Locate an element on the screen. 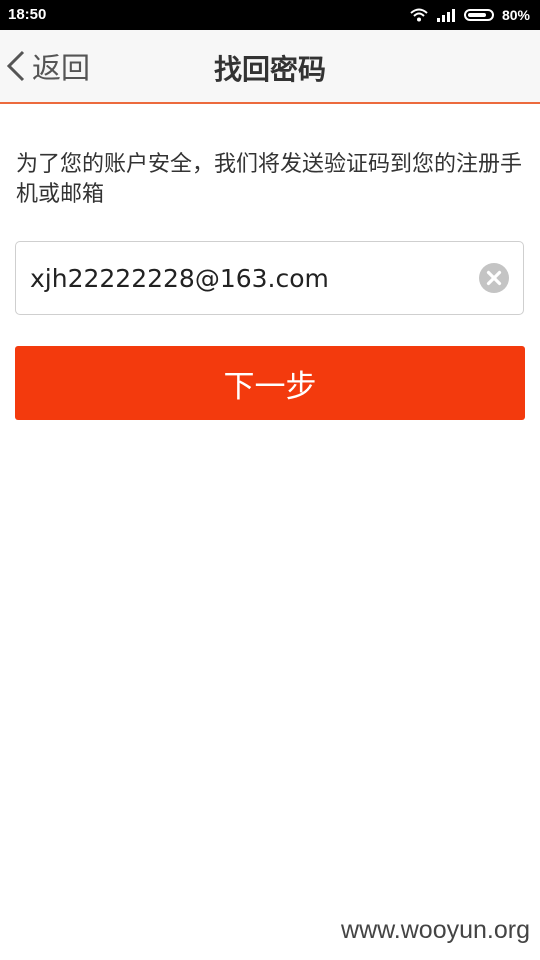 This screenshot has height=960, width=540. battery-icon is located at coordinates (478, 15).